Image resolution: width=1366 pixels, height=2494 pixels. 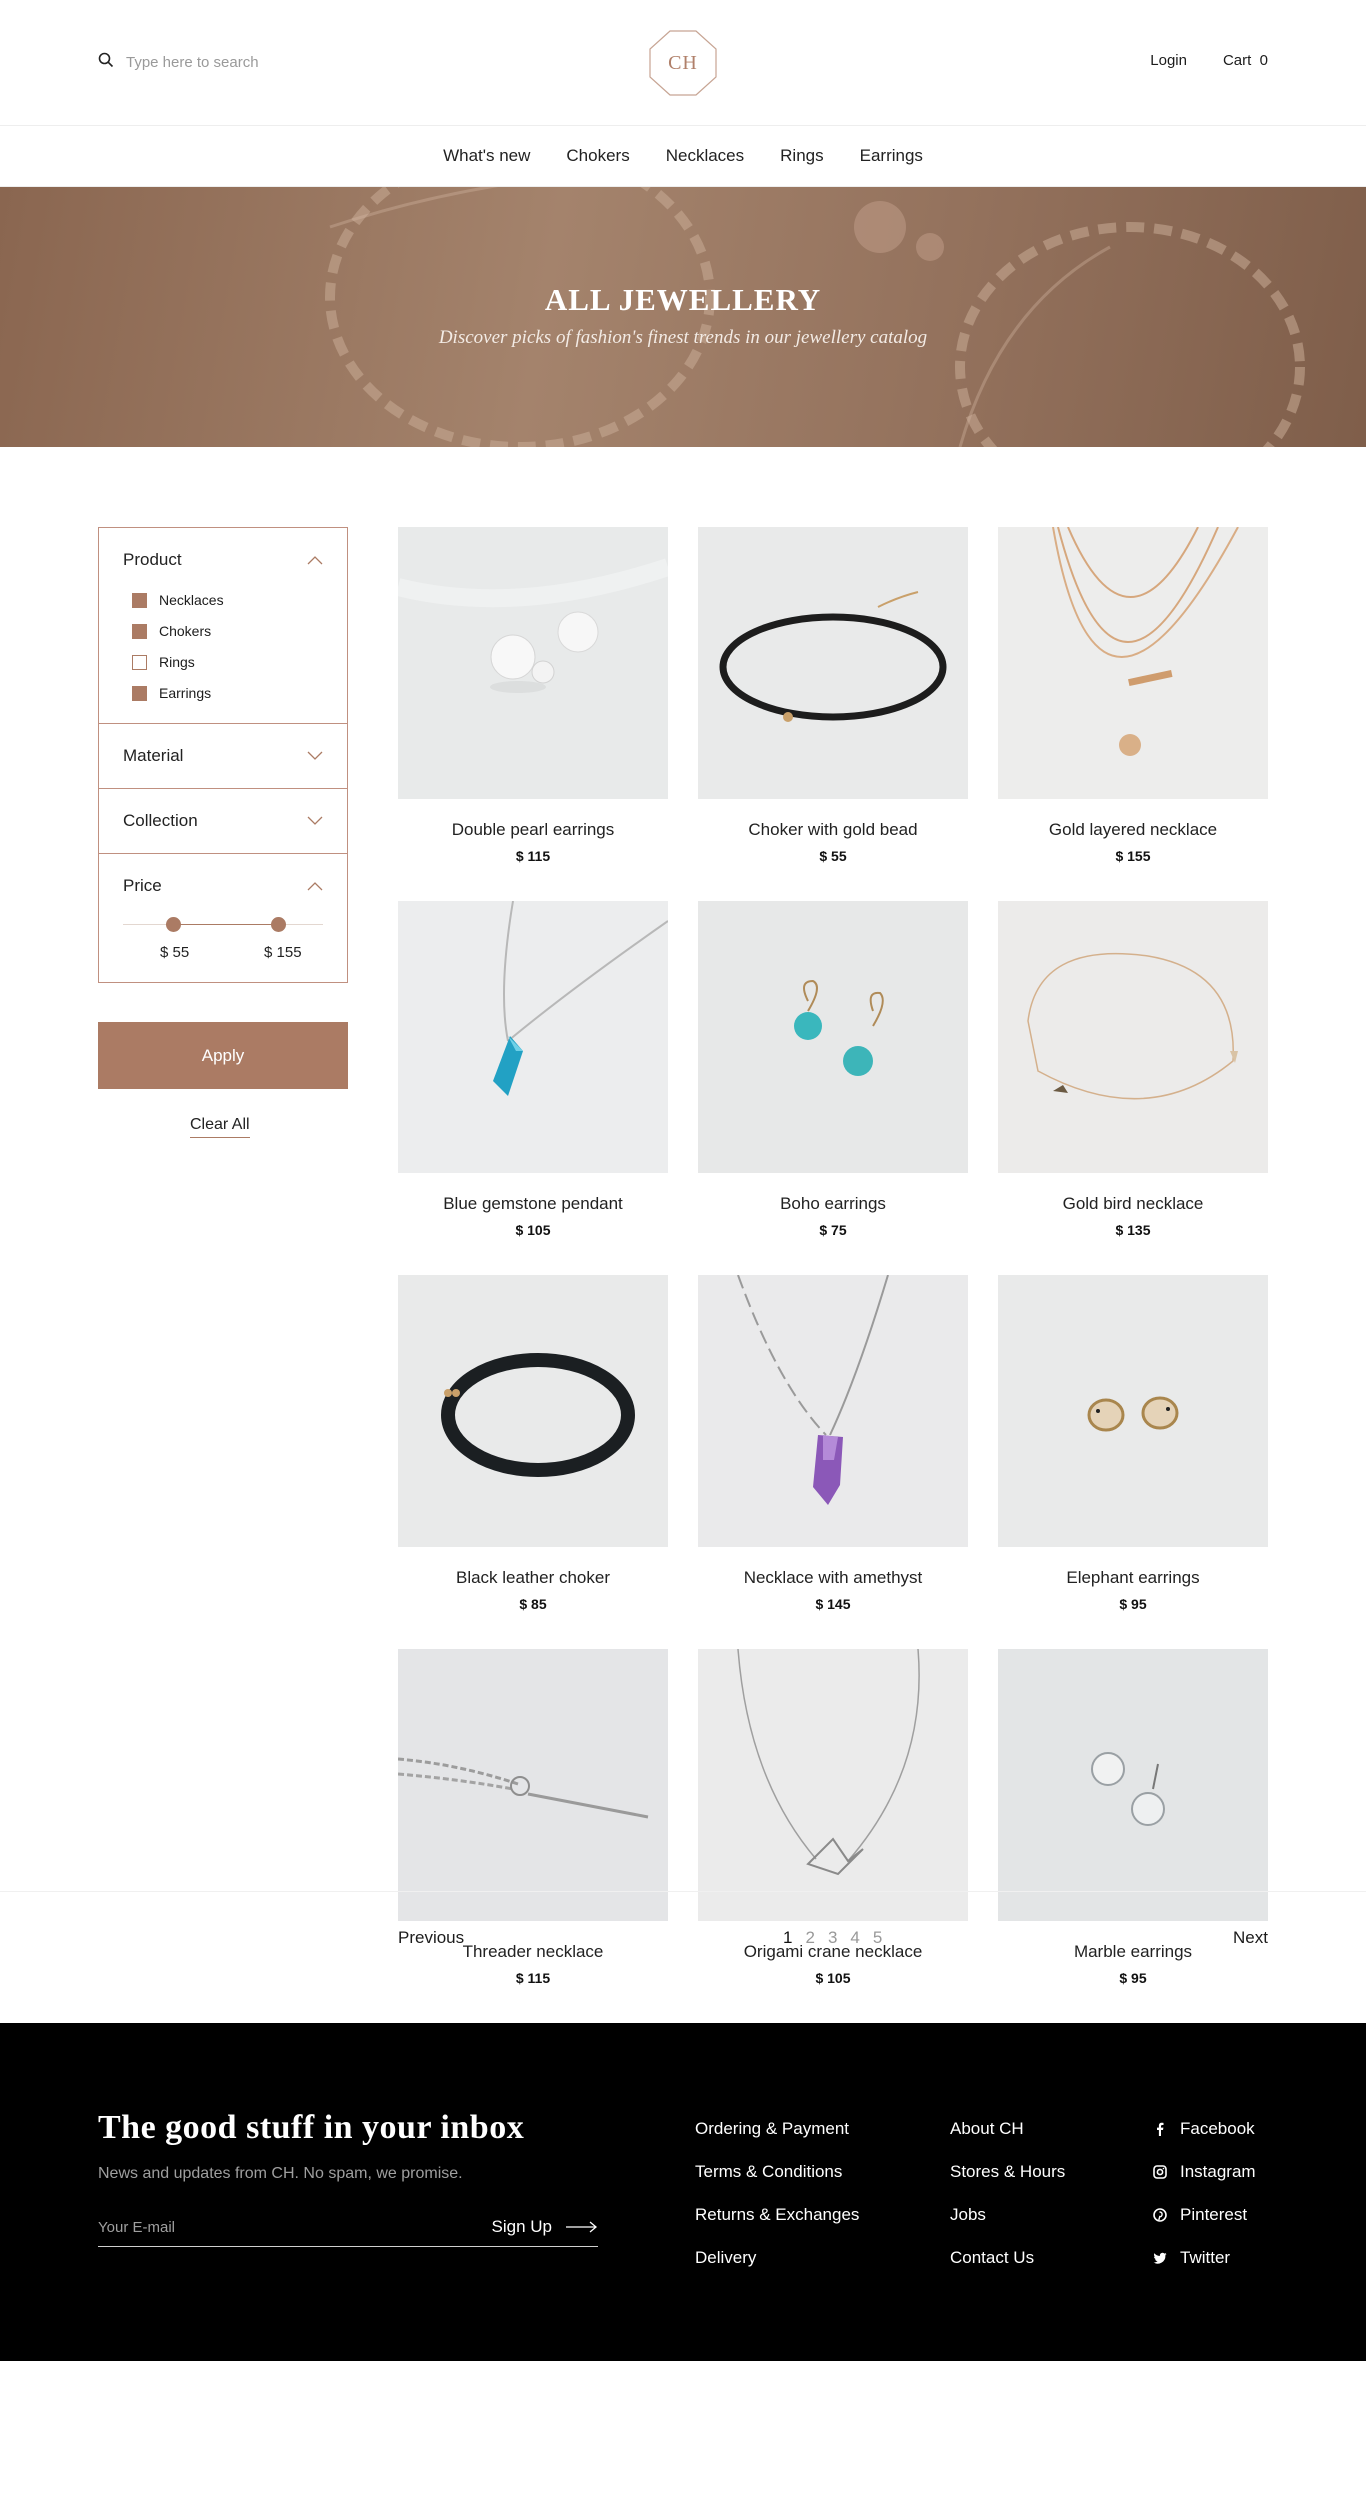 I want to click on product-price: $ 95, so click(x=1133, y=1604).